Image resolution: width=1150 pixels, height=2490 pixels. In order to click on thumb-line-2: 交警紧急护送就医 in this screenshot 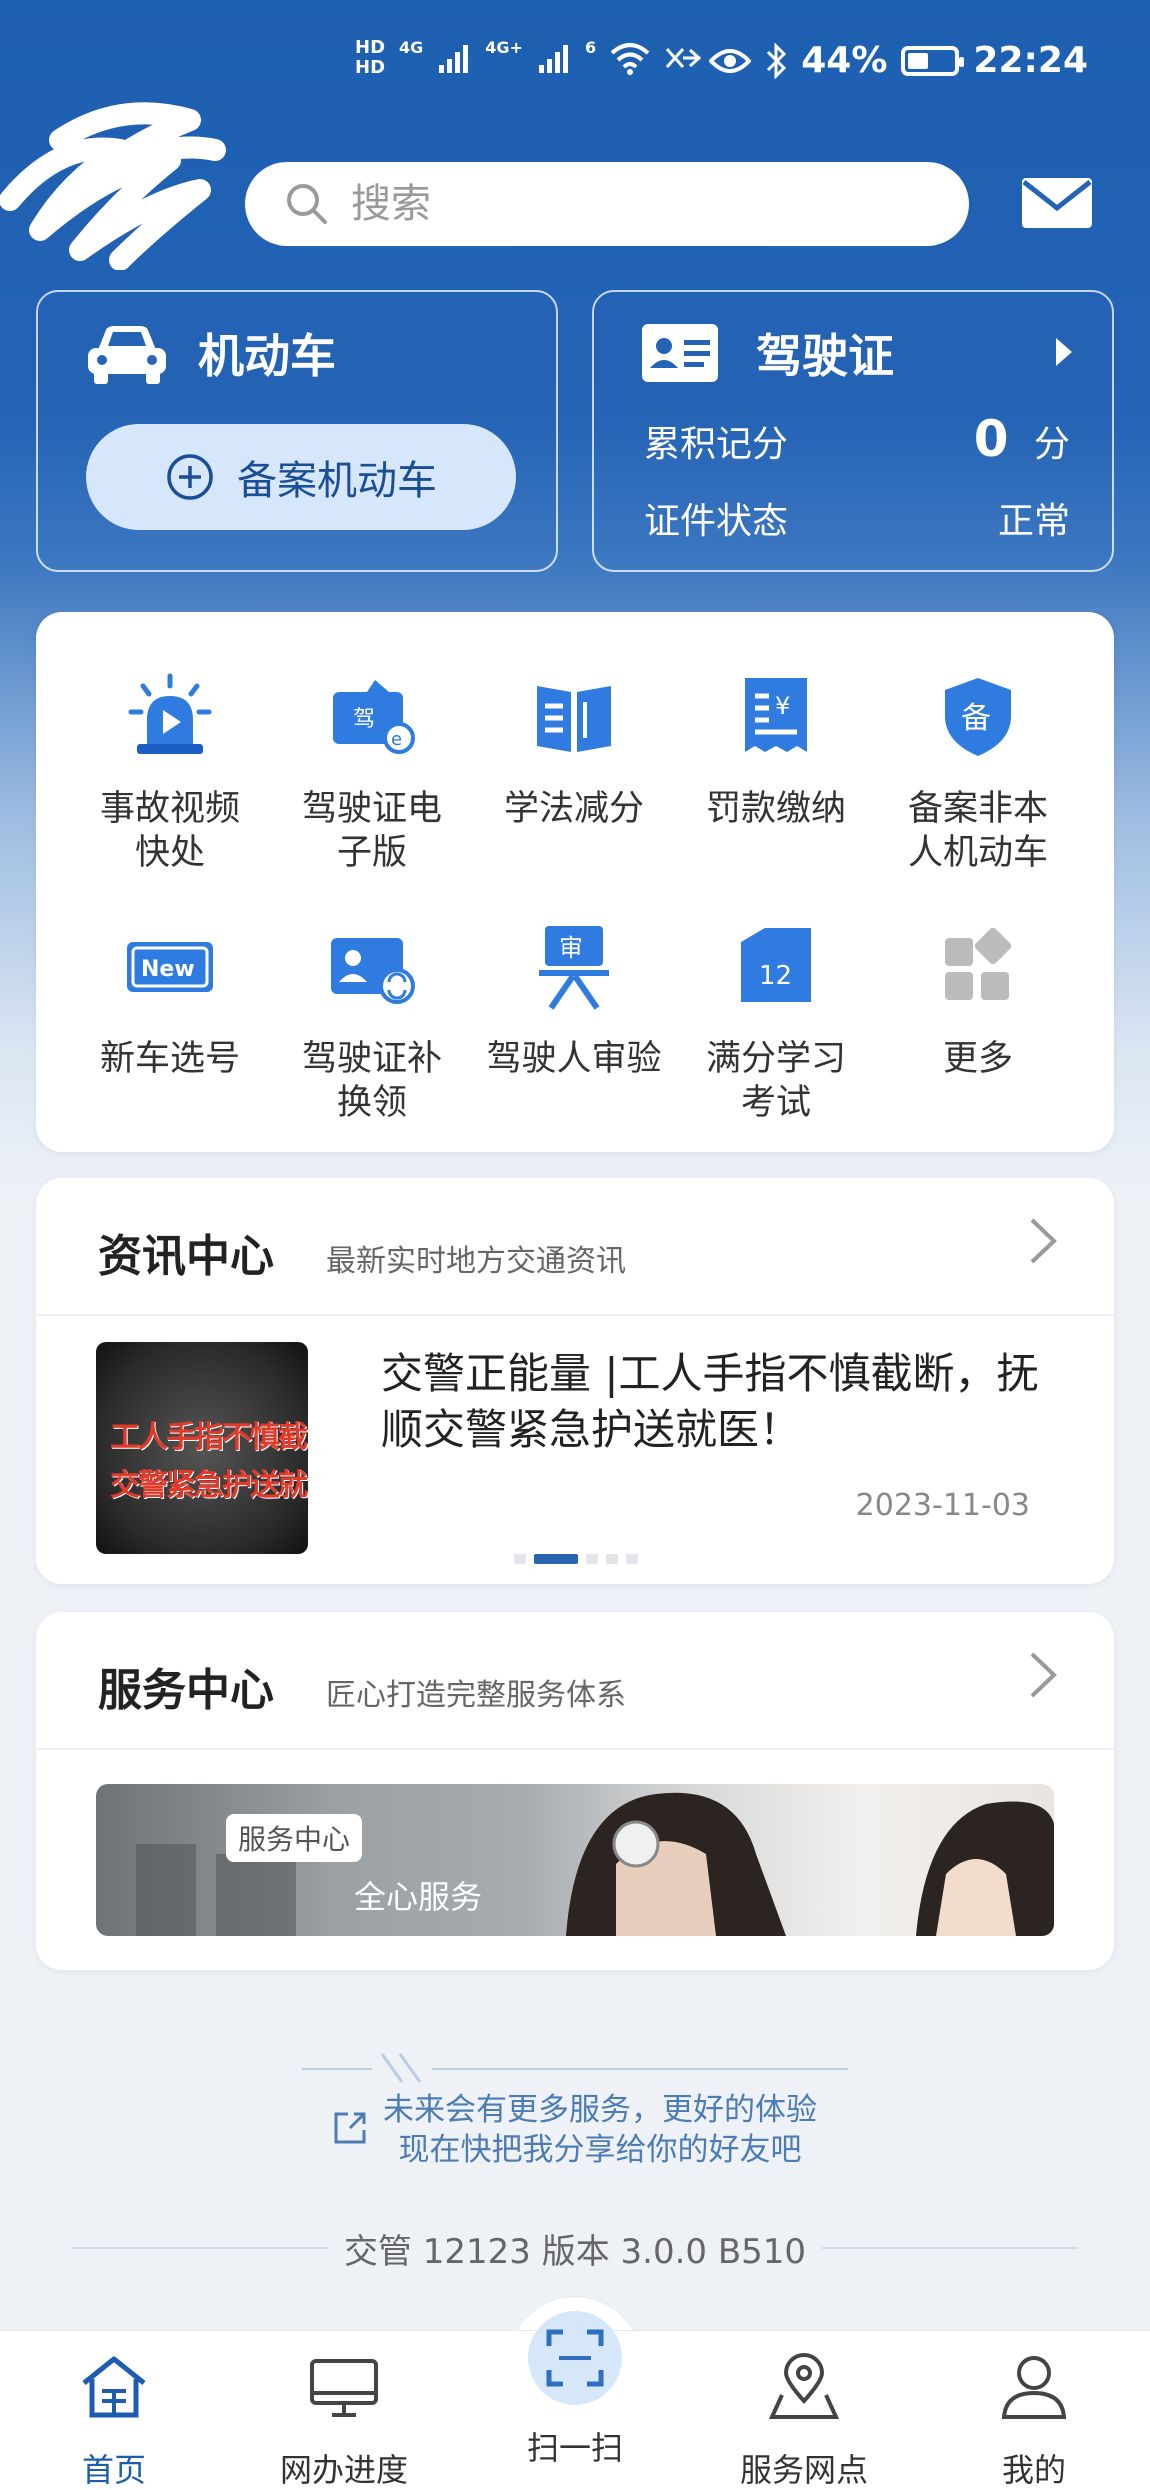, I will do `click(209, 1485)`.